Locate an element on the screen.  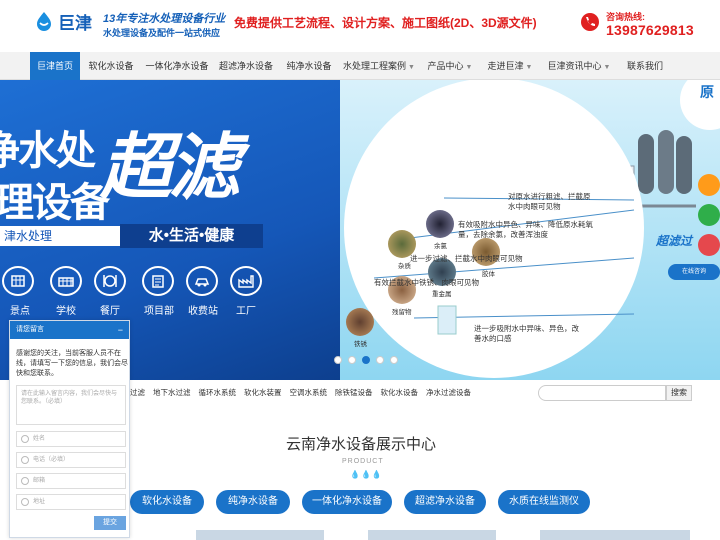
keyword-tag: 软化水设备 is located at coordinates (400, 392).